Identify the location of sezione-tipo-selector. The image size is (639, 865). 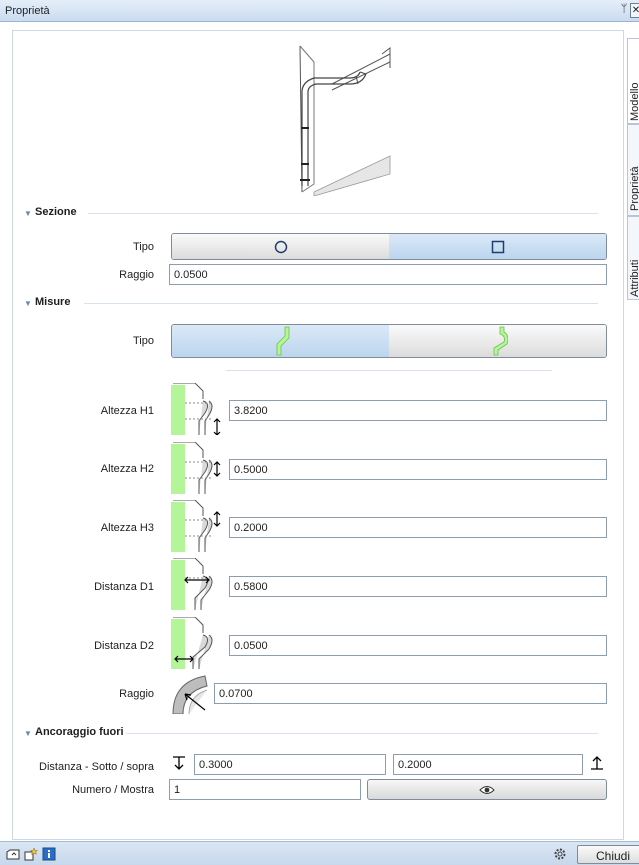
(389, 246).